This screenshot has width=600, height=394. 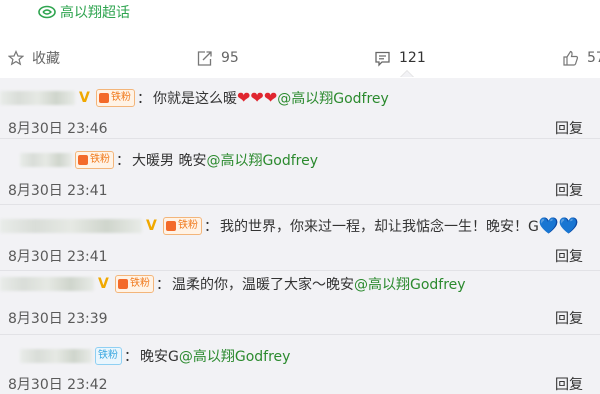 What do you see at coordinates (558, 225) in the screenshot?
I see `blue-heart-emoji: 💙💙` at bounding box center [558, 225].